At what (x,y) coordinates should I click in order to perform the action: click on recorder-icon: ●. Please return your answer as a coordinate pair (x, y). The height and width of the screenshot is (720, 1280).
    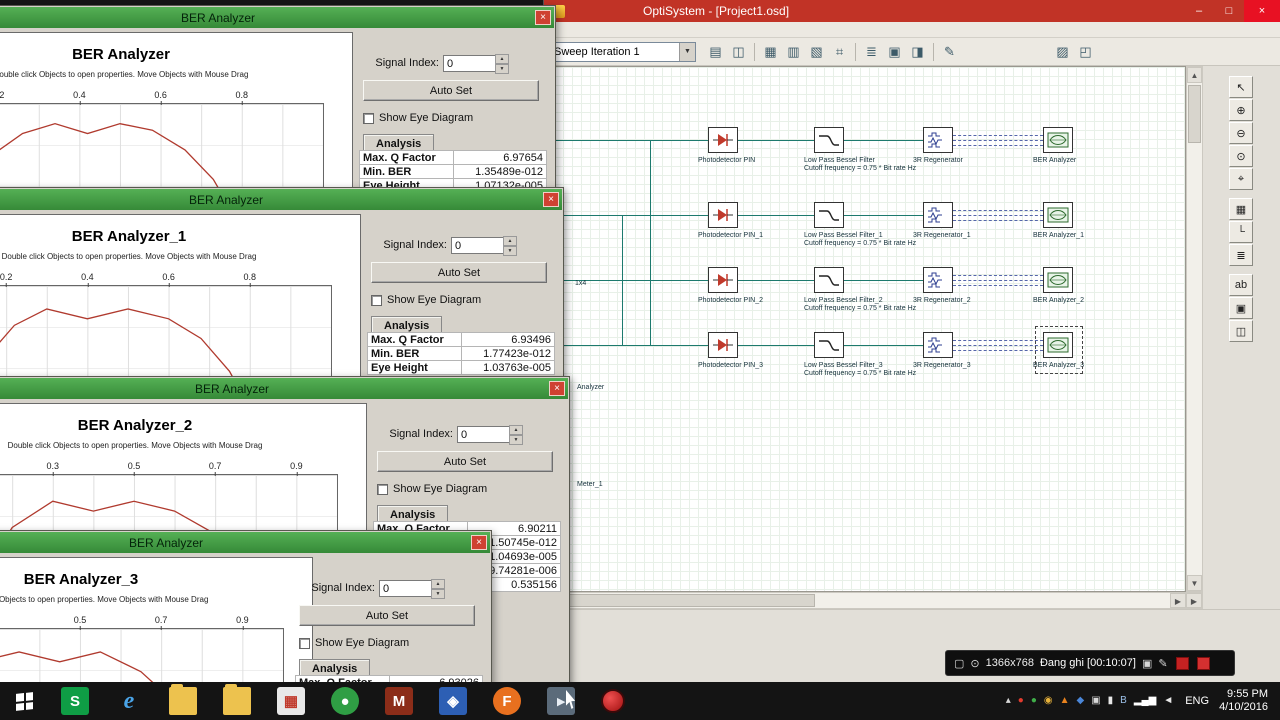
    Looking at the image, I should click on (345, 701).